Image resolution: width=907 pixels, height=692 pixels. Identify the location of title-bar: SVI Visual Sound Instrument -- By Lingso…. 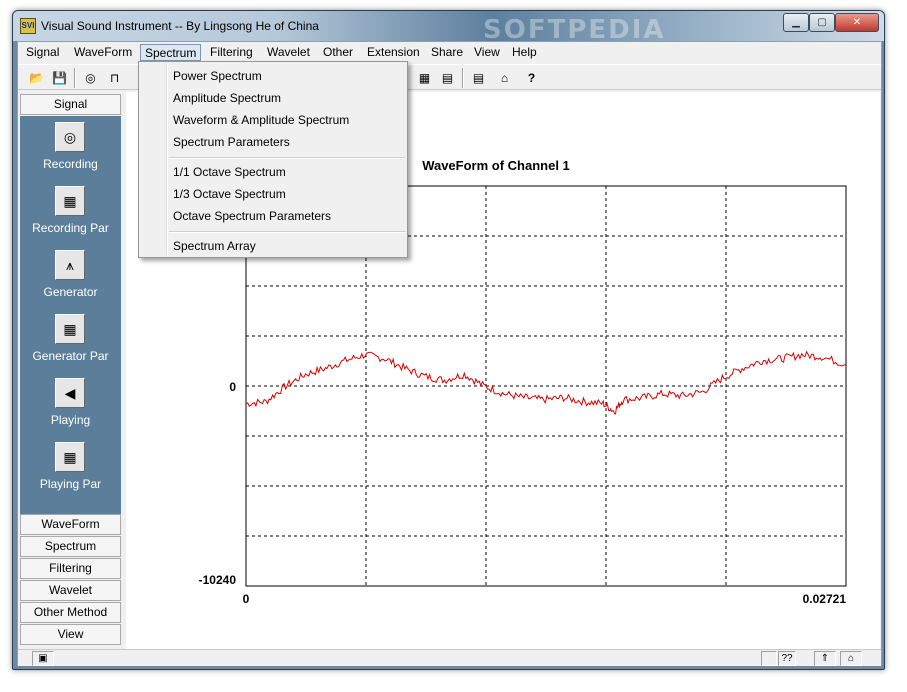
(448, 28).